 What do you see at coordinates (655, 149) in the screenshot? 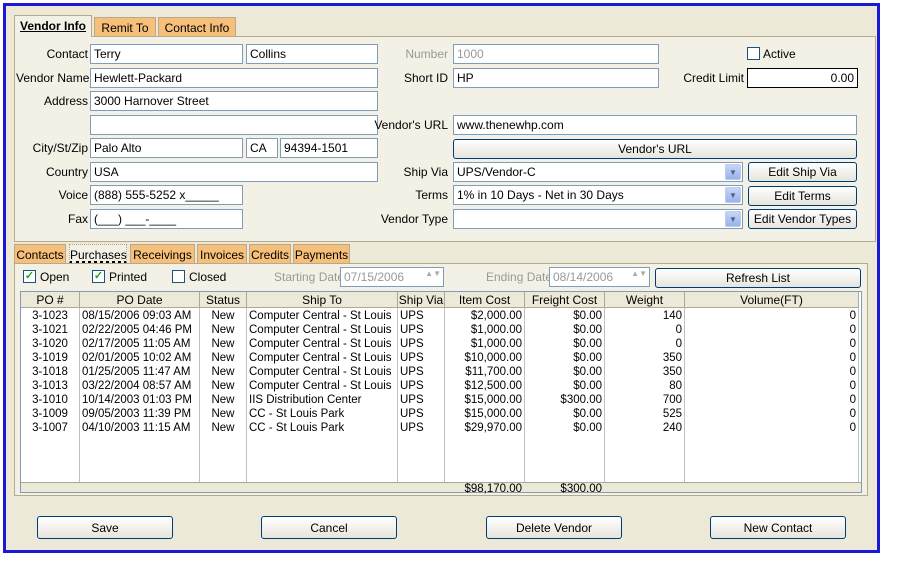
I see `vendor-url-button: Vendor's URL` at bounding box center [655, 149].